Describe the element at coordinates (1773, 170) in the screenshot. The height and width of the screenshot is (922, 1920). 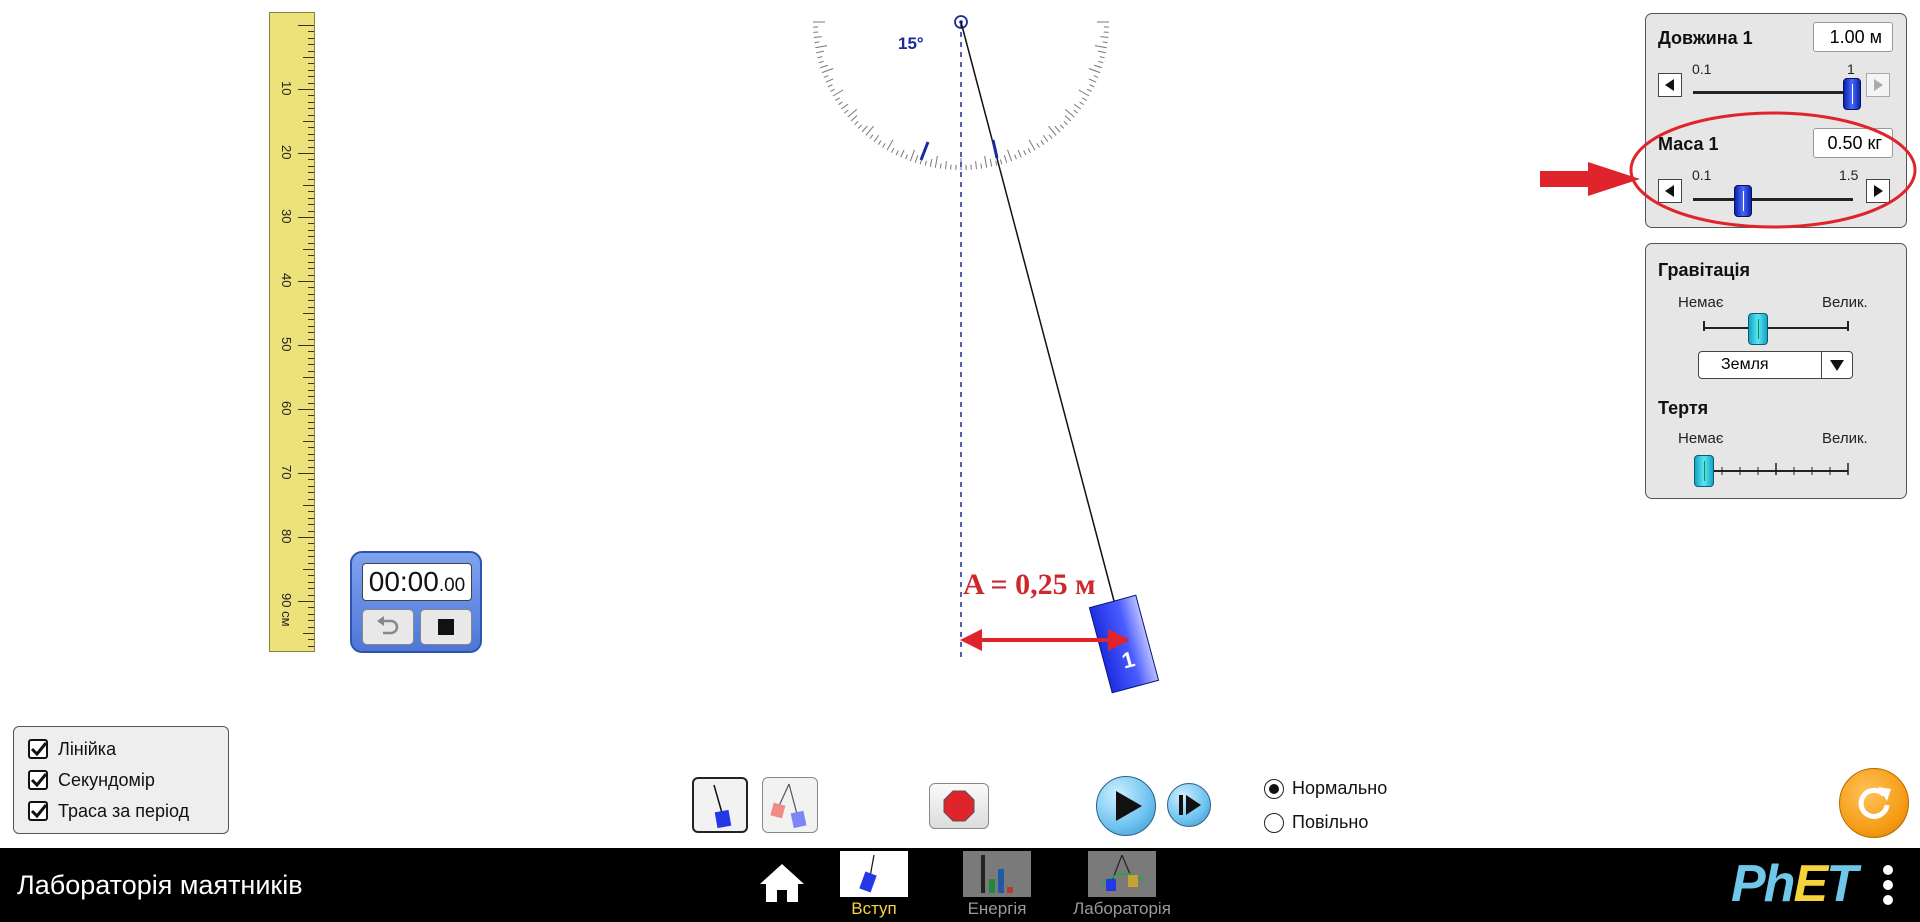
I see `highlight-ellipse` at that location.